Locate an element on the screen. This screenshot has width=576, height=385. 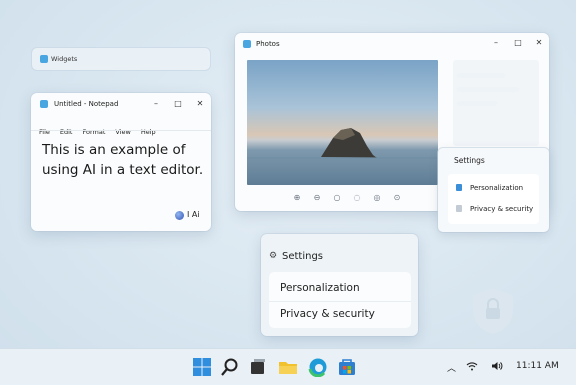
settings-item-personalization: Personalization is located at coordinates (320, 288).